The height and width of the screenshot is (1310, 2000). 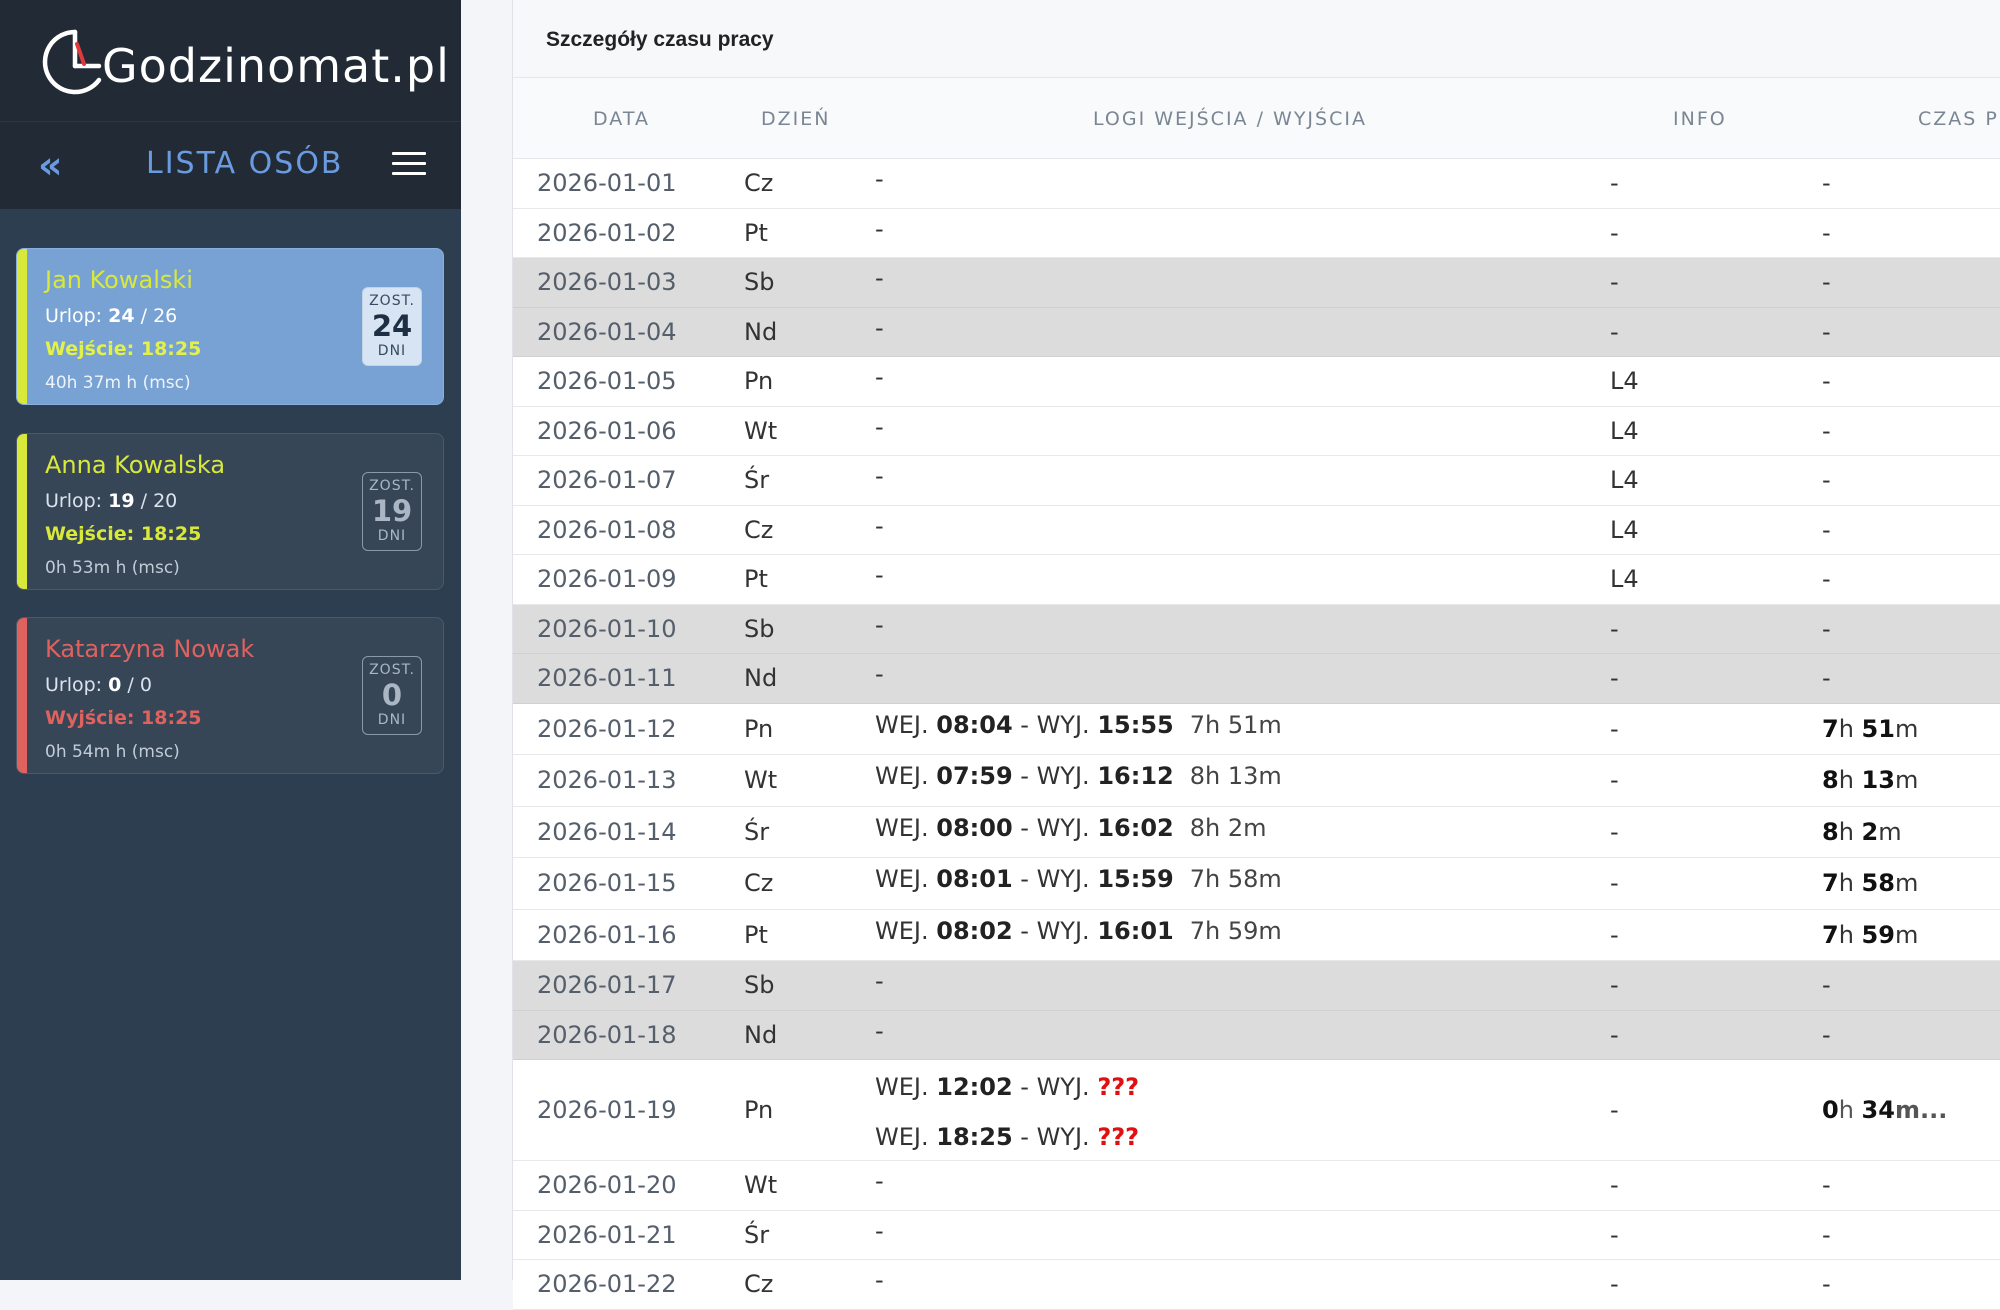 What do you see at coordinates (1078, 931) in the screenshot?
I see `row-logs: WEJ. 08:02 - WYJ. 16:01 7h 59m` at bounding box center [1078, 931].